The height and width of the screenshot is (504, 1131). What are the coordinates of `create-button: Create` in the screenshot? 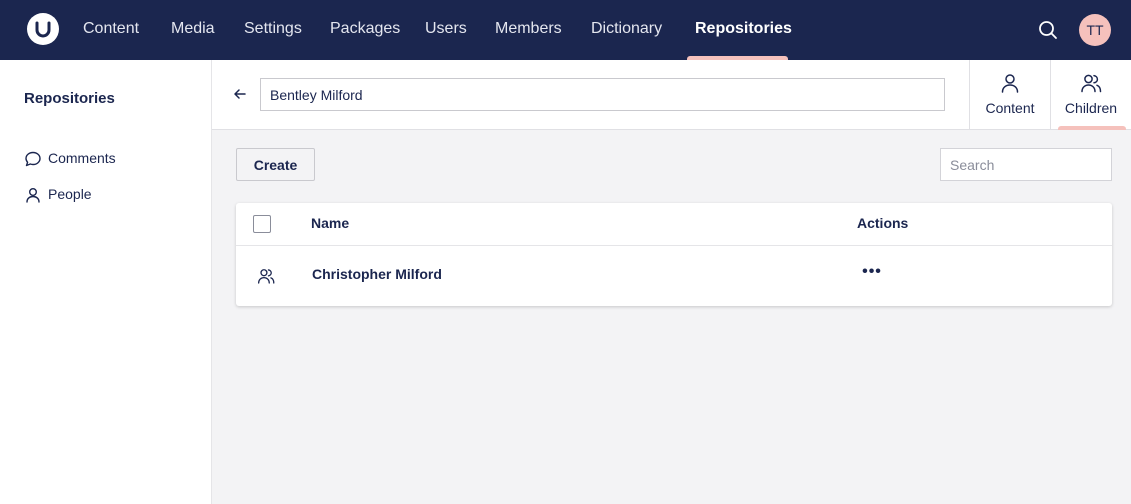 It's located at (275, 164).